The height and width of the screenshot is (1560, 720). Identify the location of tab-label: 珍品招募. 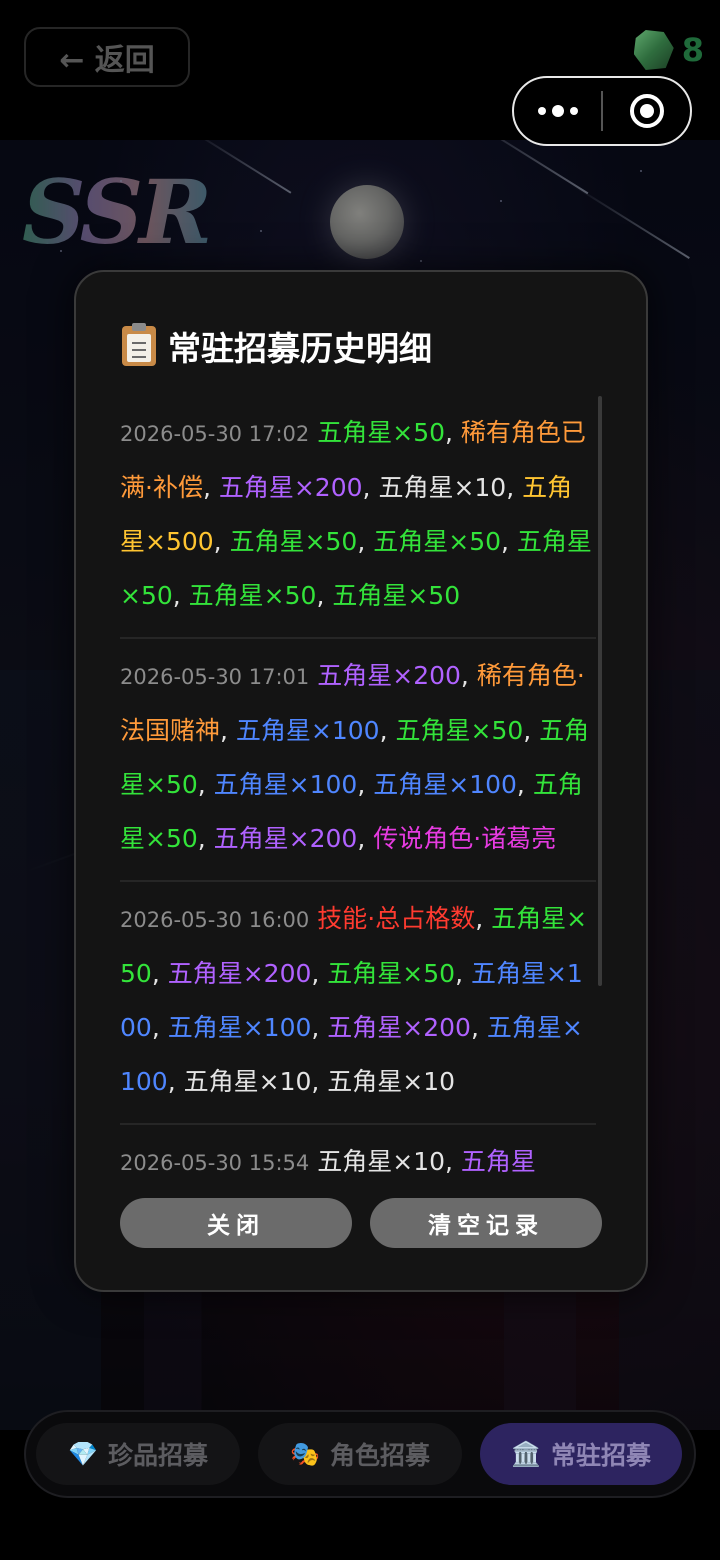
(157, 1455).